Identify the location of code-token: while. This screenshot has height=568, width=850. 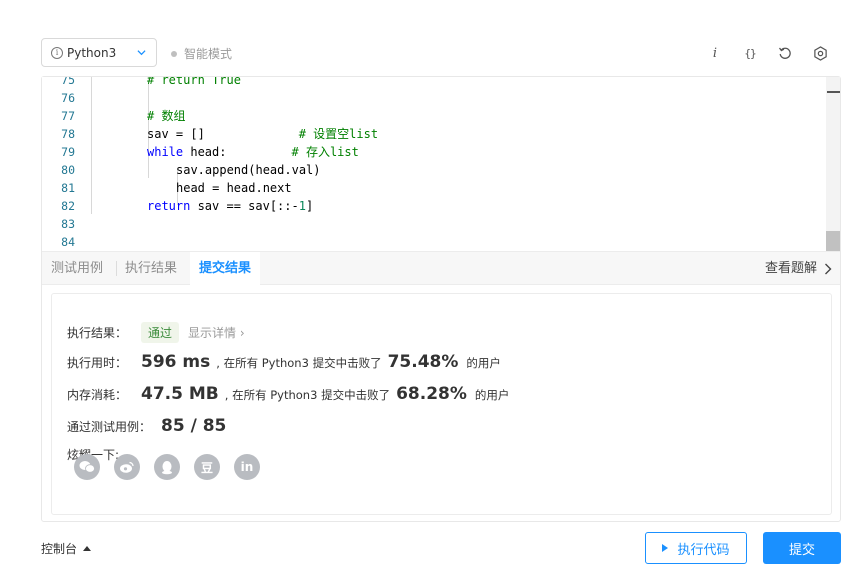
(165, 152).